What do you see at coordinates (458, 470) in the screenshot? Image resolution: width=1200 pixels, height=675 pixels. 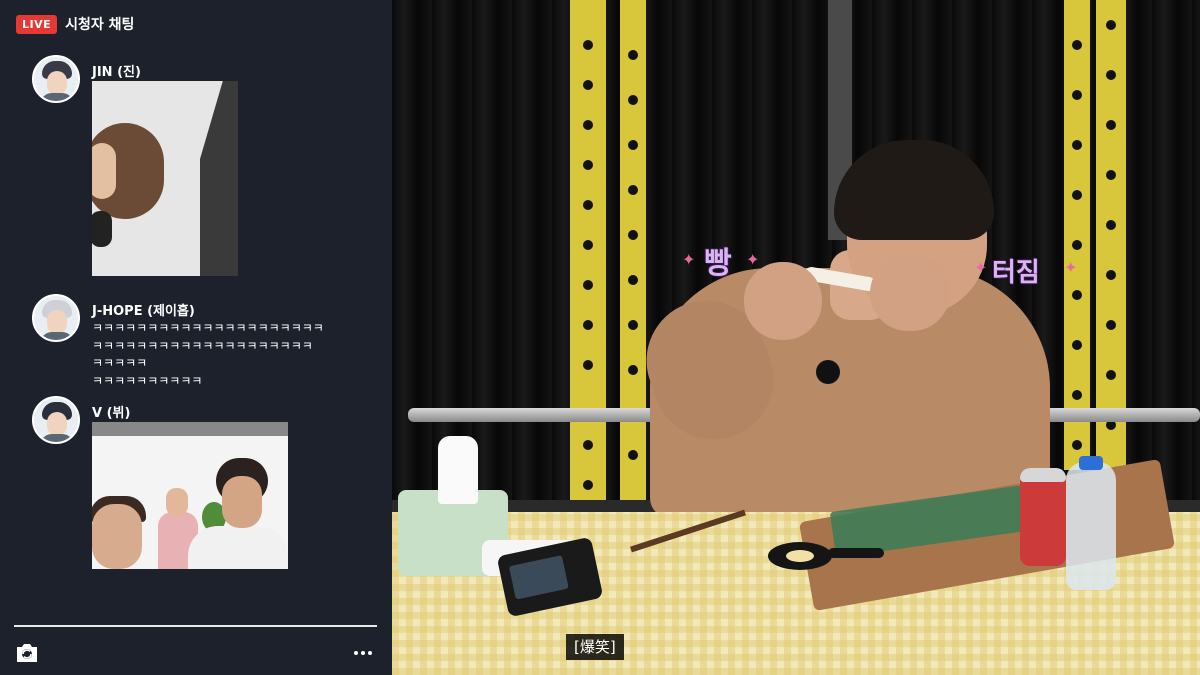 I see `tissue` at bounding box center [458, 470].